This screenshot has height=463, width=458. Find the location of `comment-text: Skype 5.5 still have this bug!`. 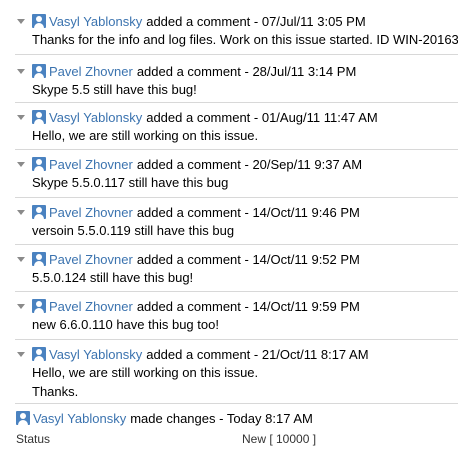

comment-text: Skype 5.5 still have this bug! is located at coordinates (114, 89).